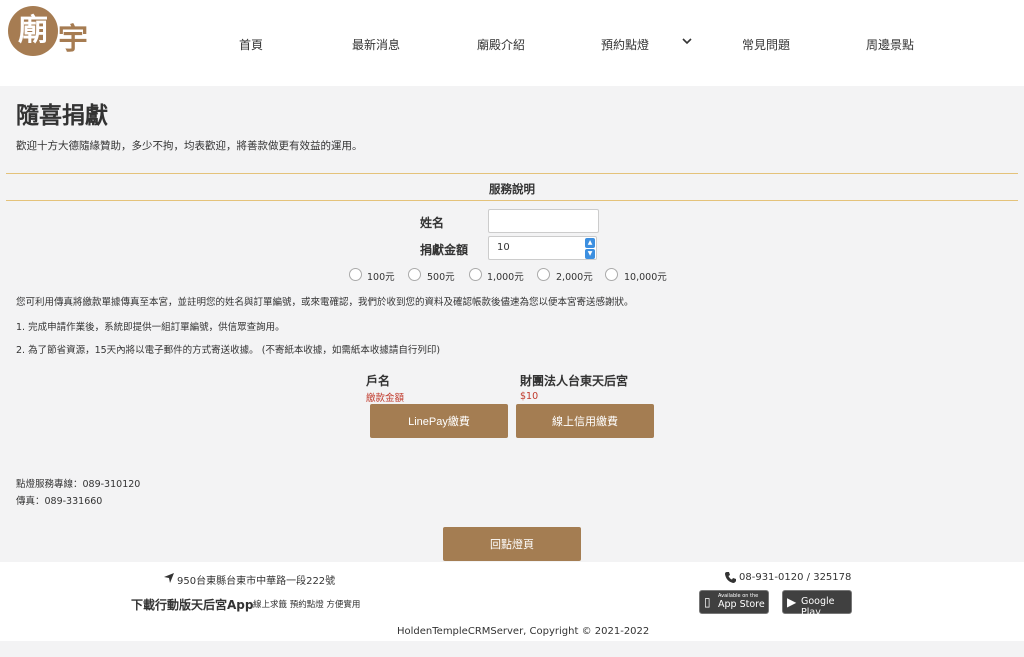 The height and width of the screenshot is (657, 1024). Describe the element at coordinates (645, 277) in the screenshot. I see `amount-option-label: 10,000元` at that location.